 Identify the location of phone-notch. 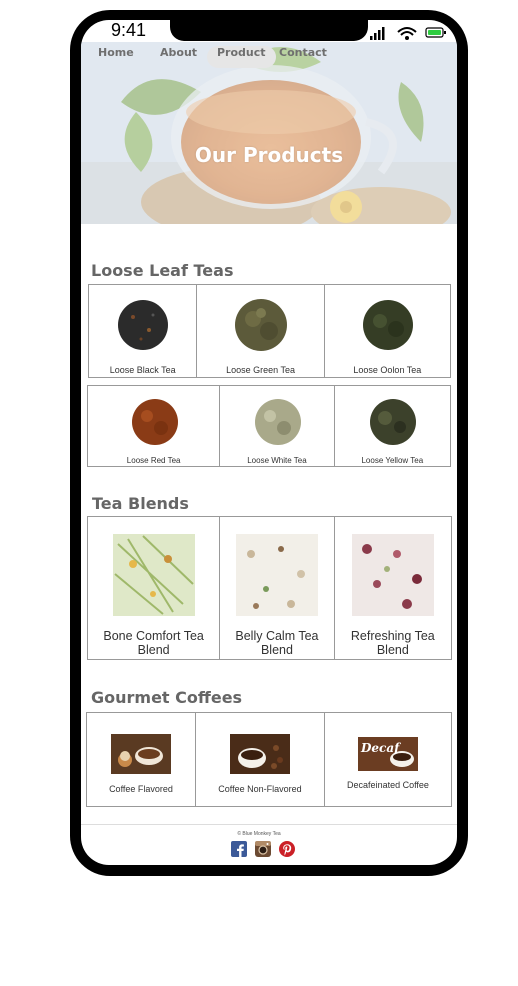
(269, 30).